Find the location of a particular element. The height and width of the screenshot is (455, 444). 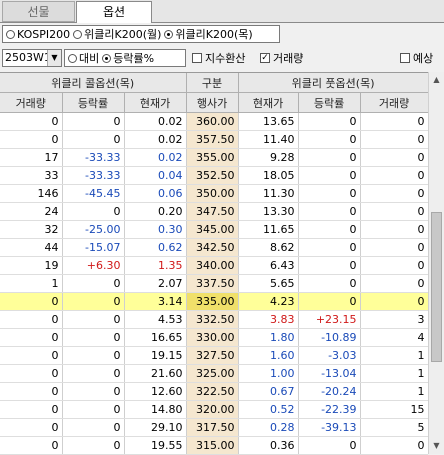

table-row: 1 0 2.07 337.50 5.65 0 0 is located at coordinates (214, 283).